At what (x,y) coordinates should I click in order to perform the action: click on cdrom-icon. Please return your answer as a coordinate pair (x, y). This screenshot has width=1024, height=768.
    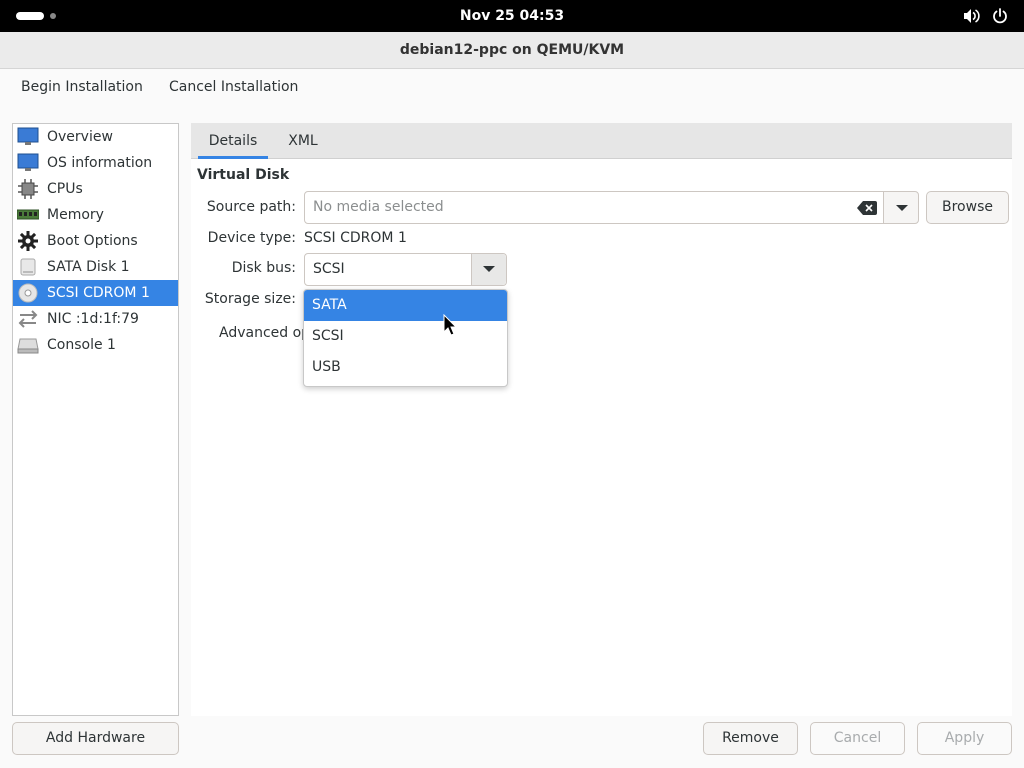
    Looking at the image, I should click on (28, 293).